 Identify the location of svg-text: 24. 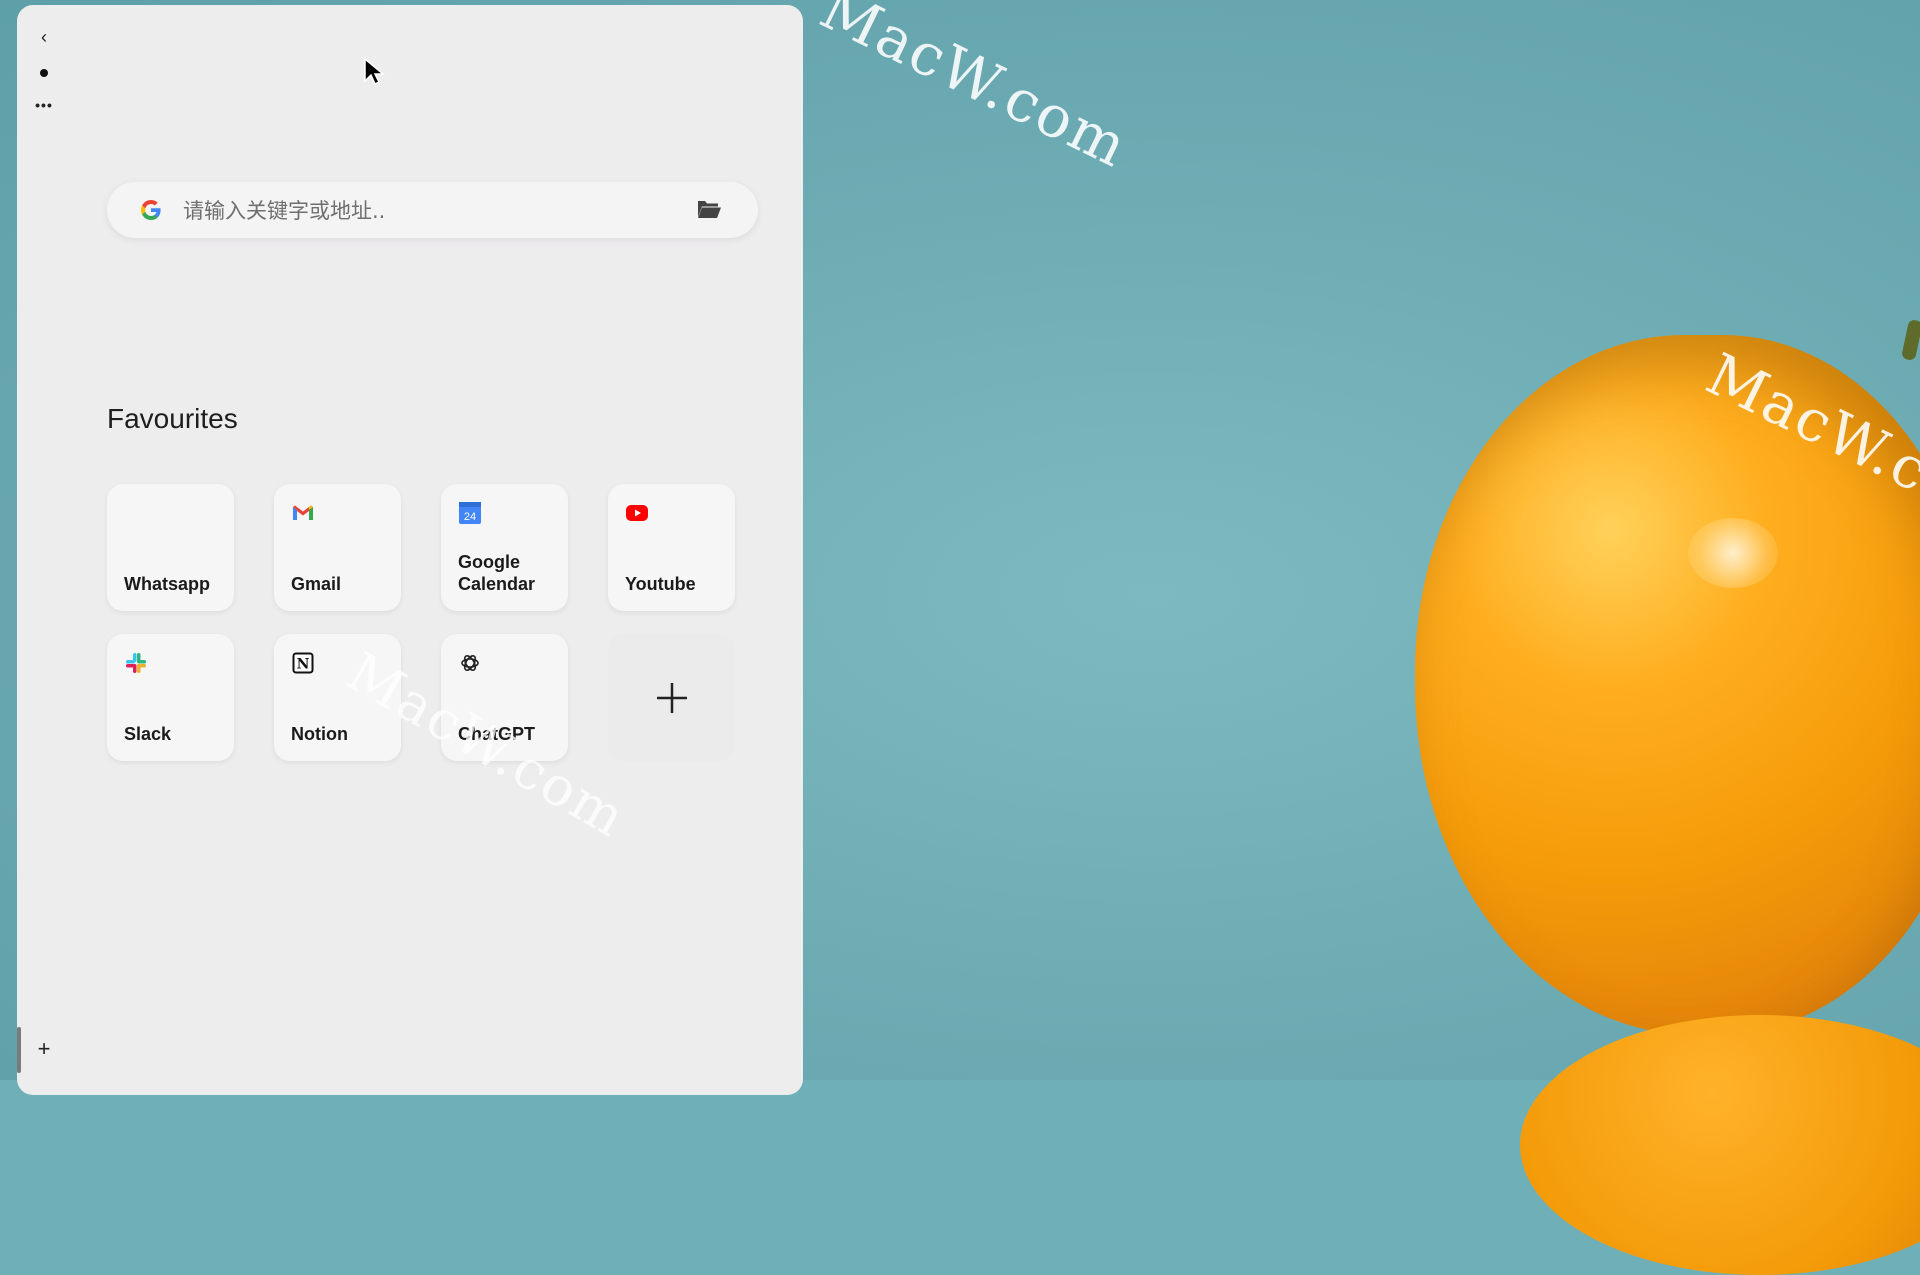
(470, 517).